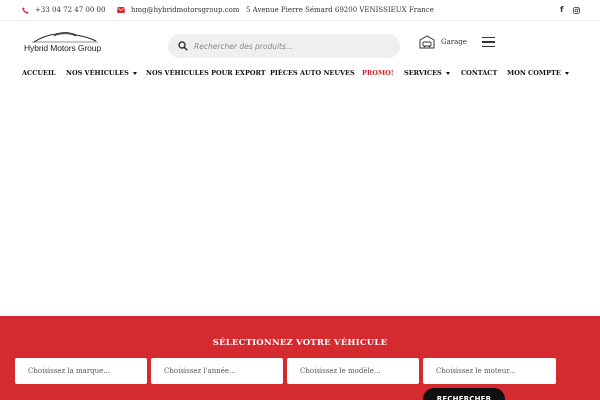 The height and width of the screenshot is (400, 600). What do you see at coordinates (576, 10) in the screenshot?
I see `instagram-icon` at bounding box center [576, 10].